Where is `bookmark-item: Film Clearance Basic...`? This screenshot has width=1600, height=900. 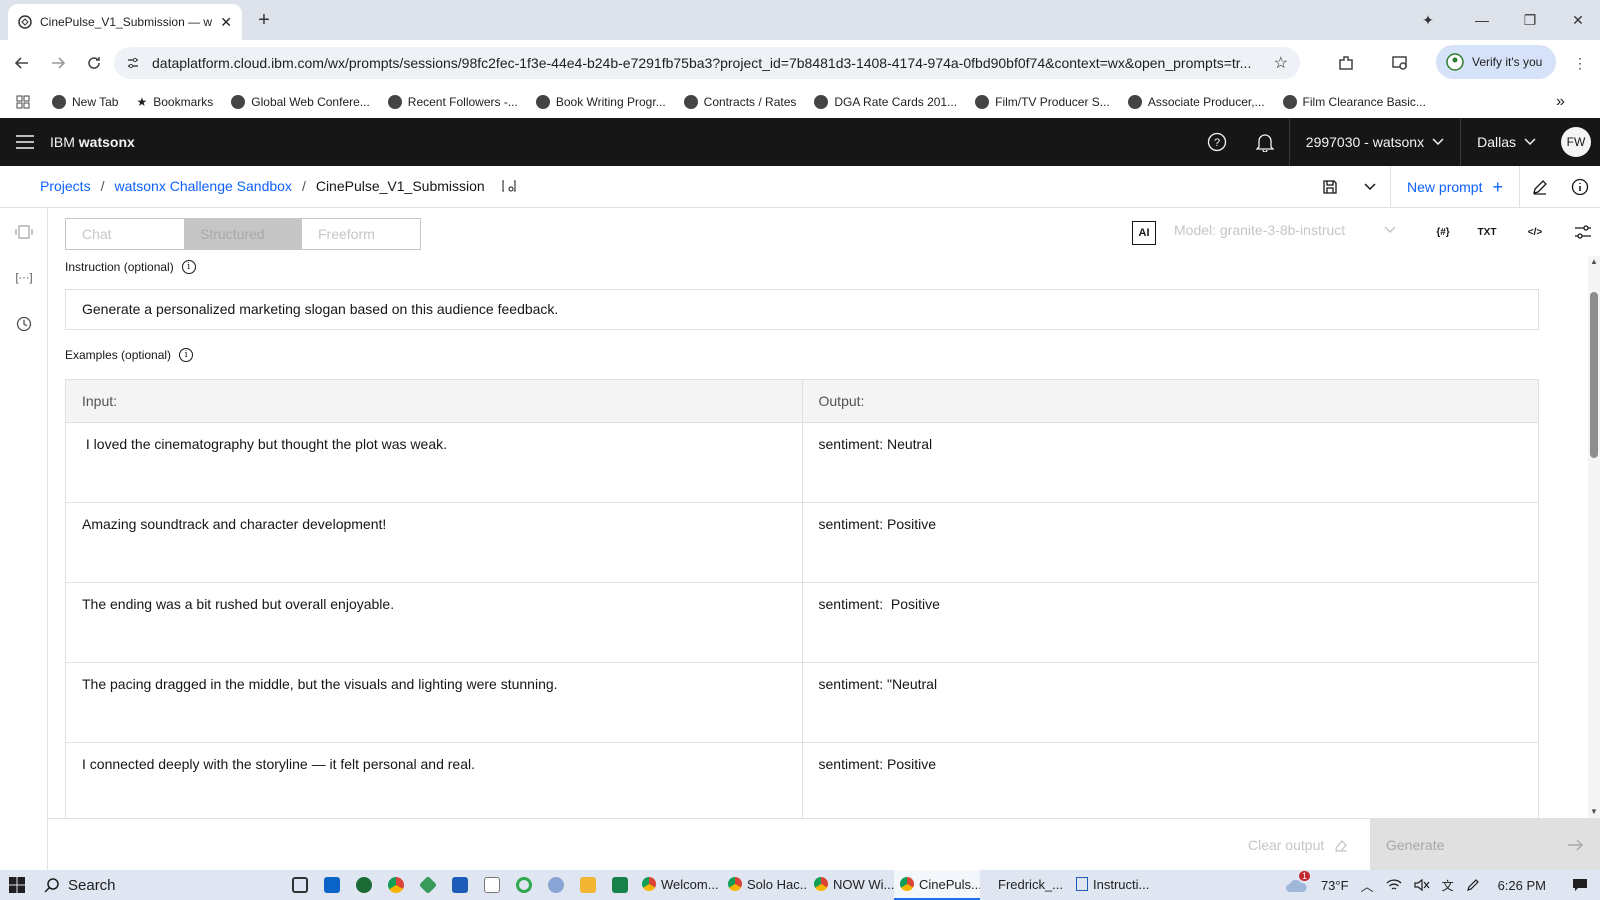 bookmark-item: Film Clearance Basic... is located at coordinates (1354, 102).